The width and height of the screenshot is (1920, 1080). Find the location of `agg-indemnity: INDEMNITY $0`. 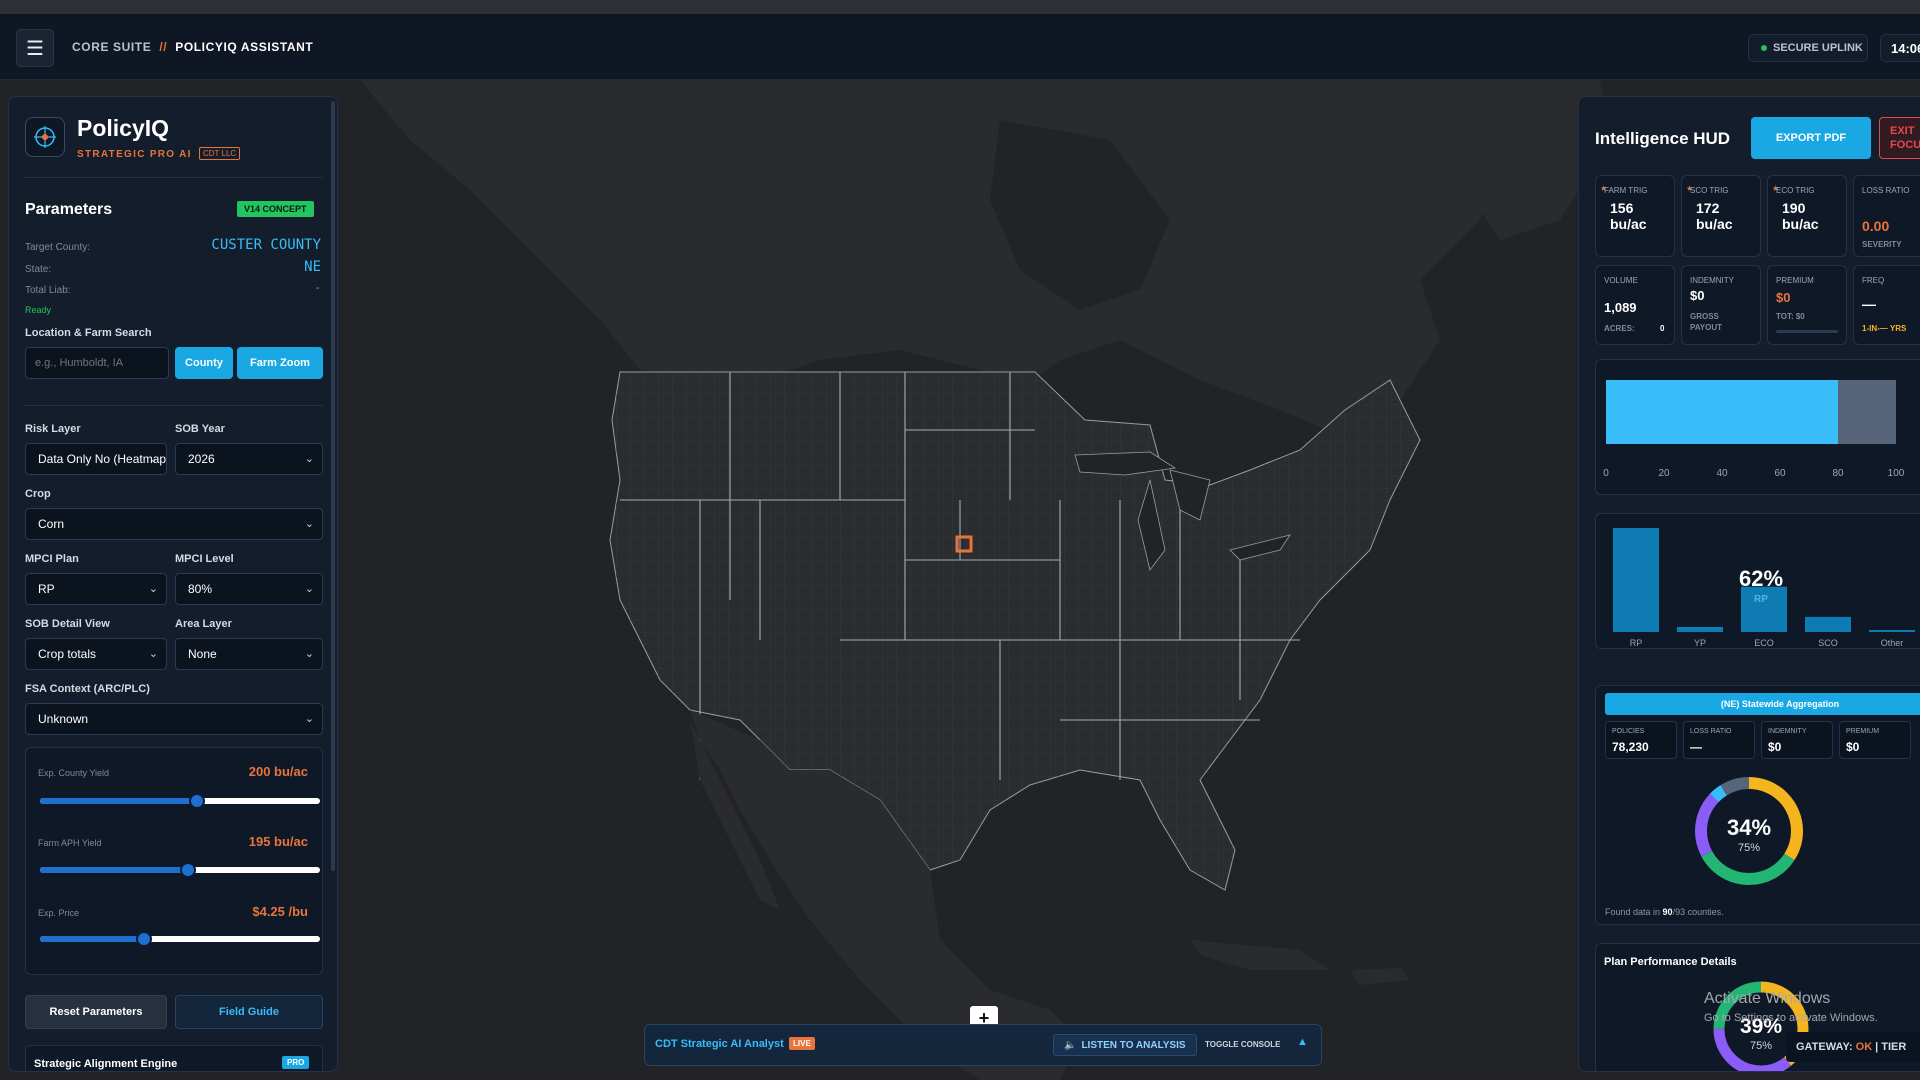

agg-indemnity: INDEMNITY $0 is located at coordinates (1797, 740).